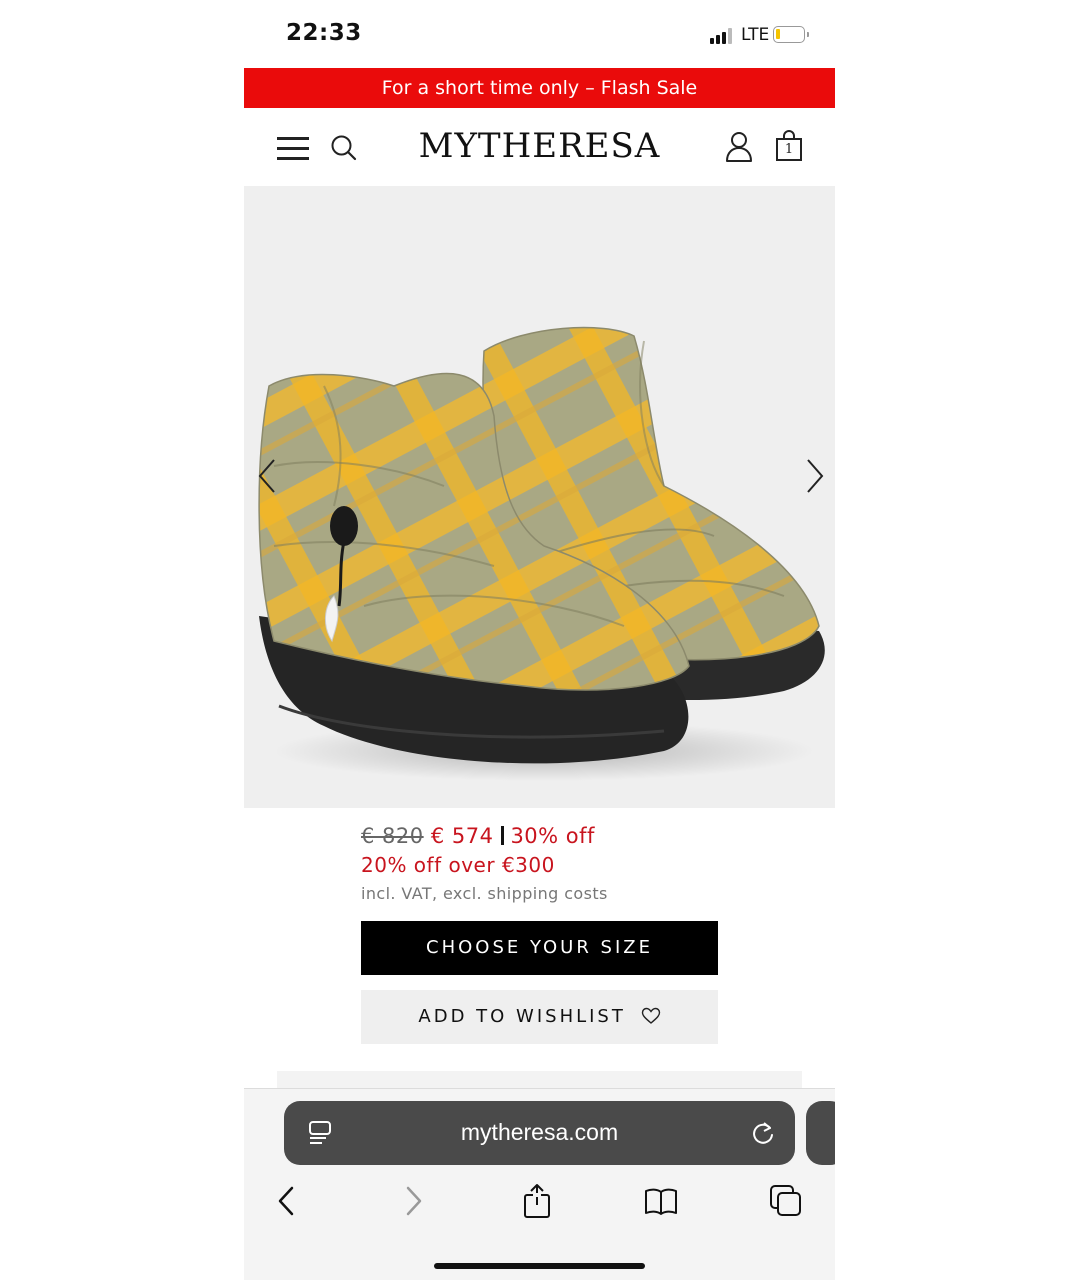 The height and width of the screenshot is (1280, 1080). Describe the element at coordinates (539, 34) in the screenshot. I see `status-bar: 22:33 LTE` at that location.